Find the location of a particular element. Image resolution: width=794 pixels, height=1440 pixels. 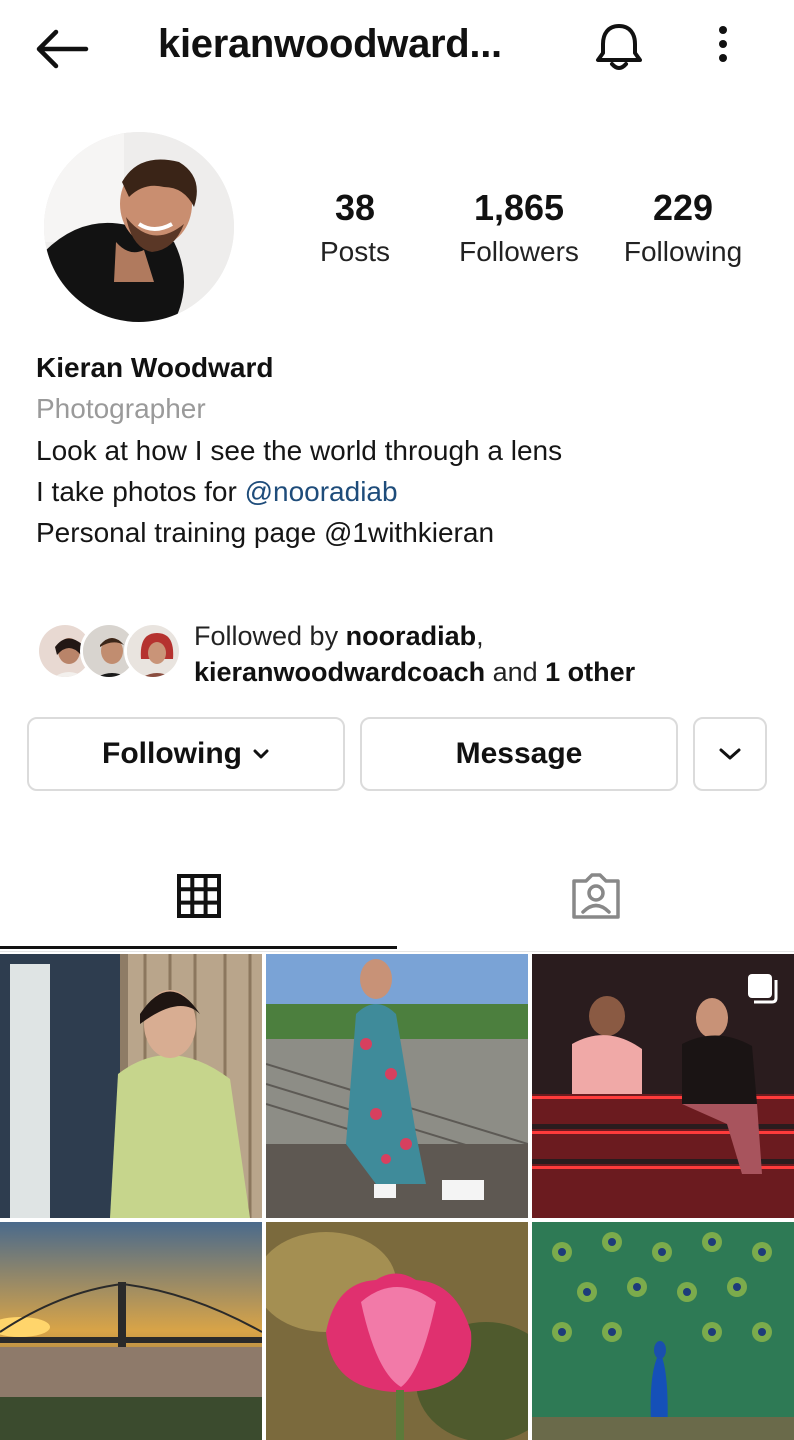

active-tab-indicator is located at coordinates (198, 947).